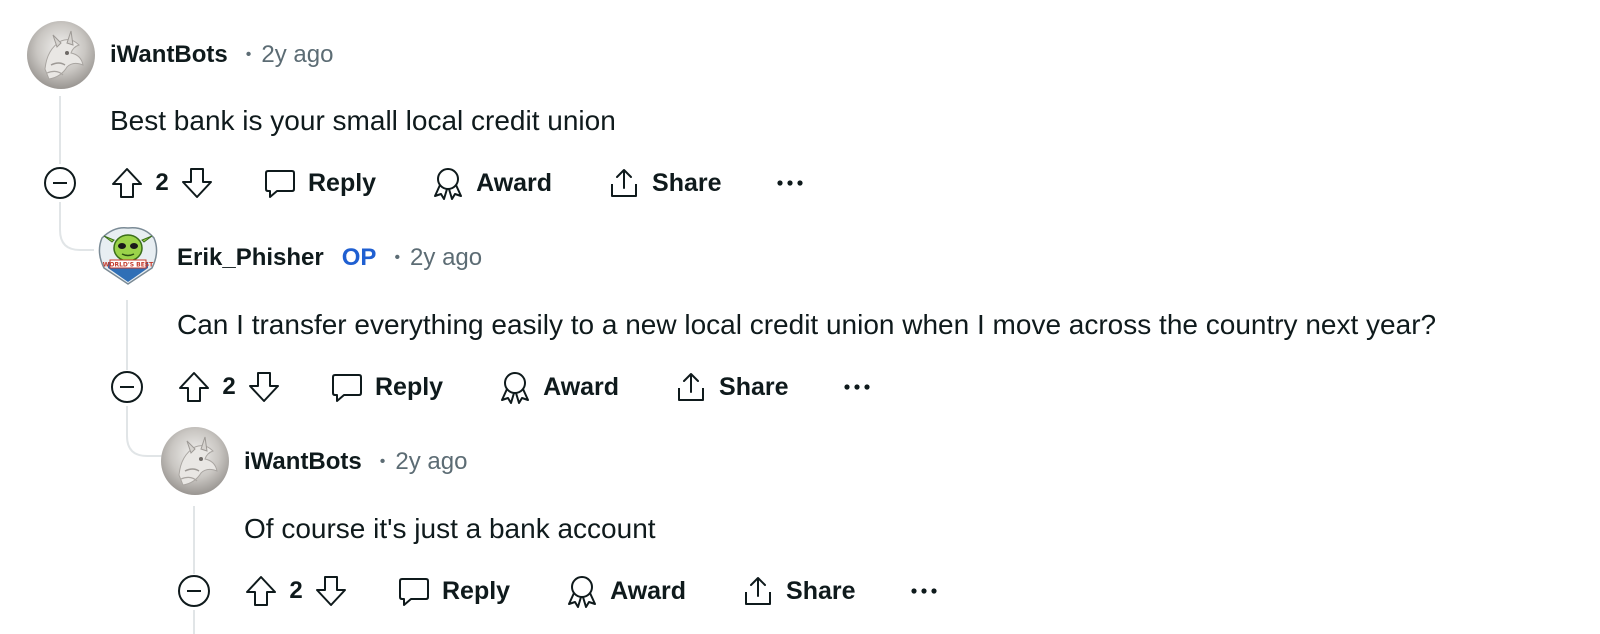 This screenshot has width=1600, height=634. What do you see at coordinates (329, 258) in the screenshot?
I see `comment-meta: Erik_Phisher OP • 2y ago` at bounding box center [329, 258].